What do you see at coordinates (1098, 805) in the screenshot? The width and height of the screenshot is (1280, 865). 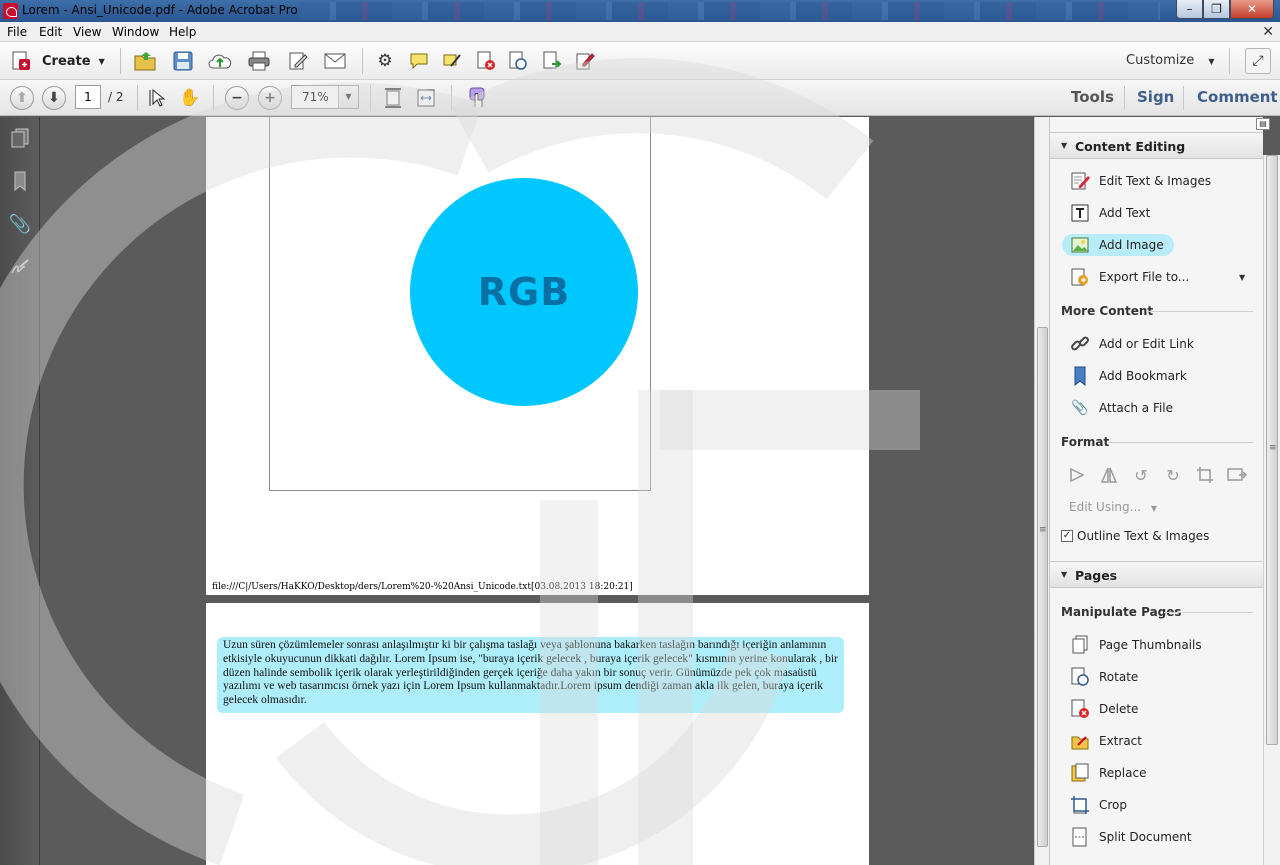 I see `crop-item: Crop` at bounding box center [1098, 805].